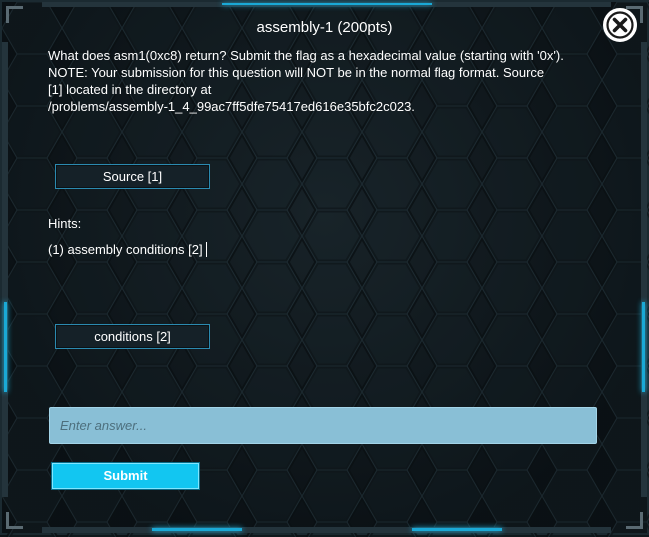  I want to click on frame-edge-left, so click(5, 269).